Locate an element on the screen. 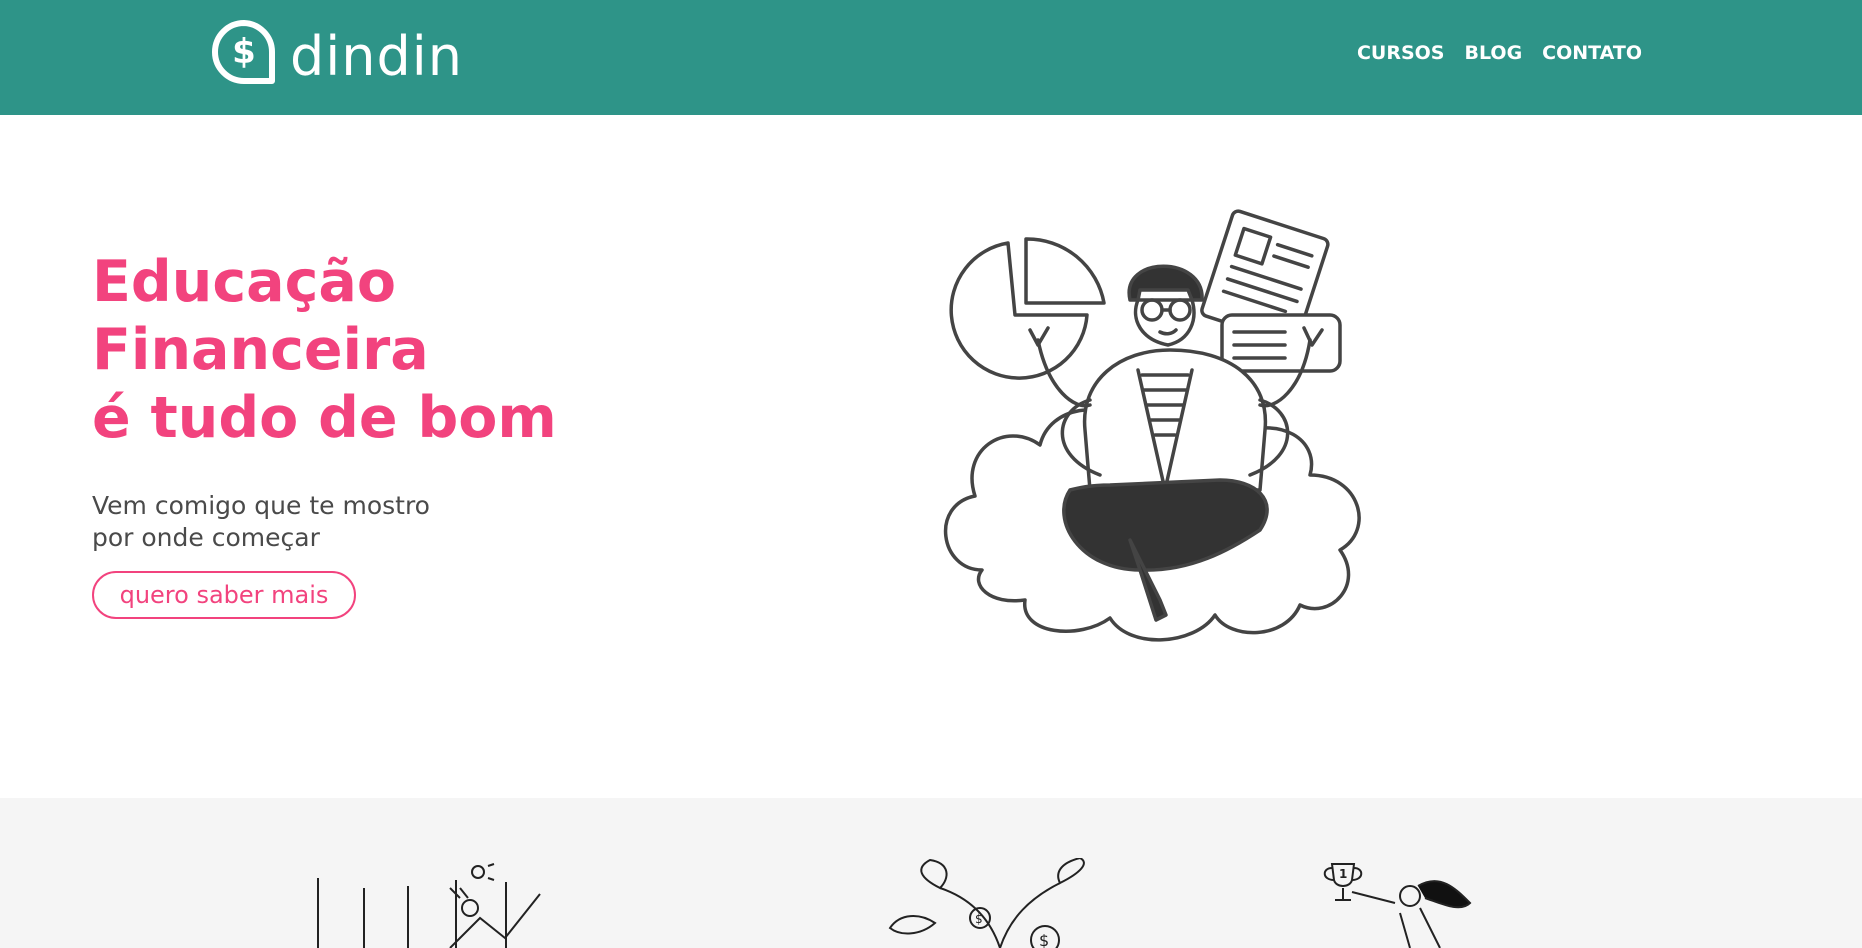  logo-symbol: $ is located at coordinates (244, 52).